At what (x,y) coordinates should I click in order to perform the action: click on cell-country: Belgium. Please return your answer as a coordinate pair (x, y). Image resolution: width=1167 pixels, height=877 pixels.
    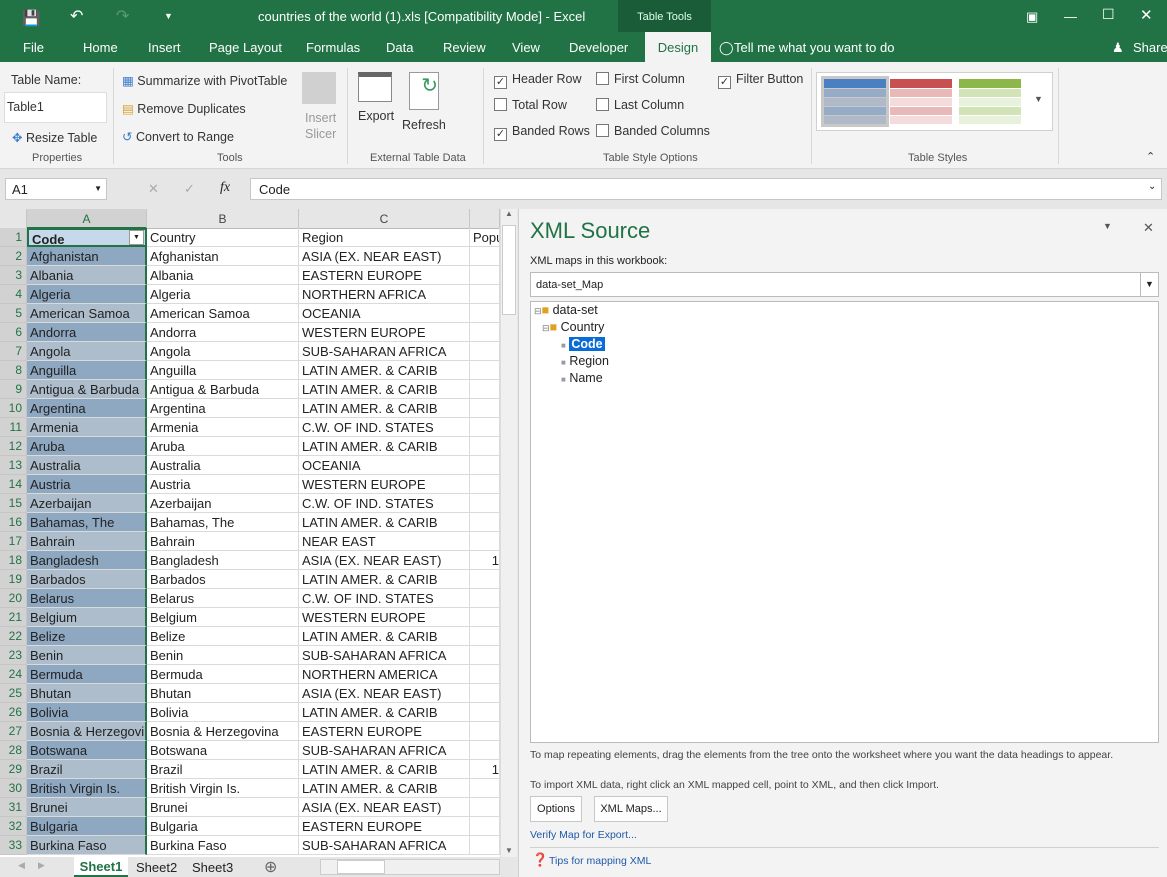
    Looking at the image, I should click on (223, 617).